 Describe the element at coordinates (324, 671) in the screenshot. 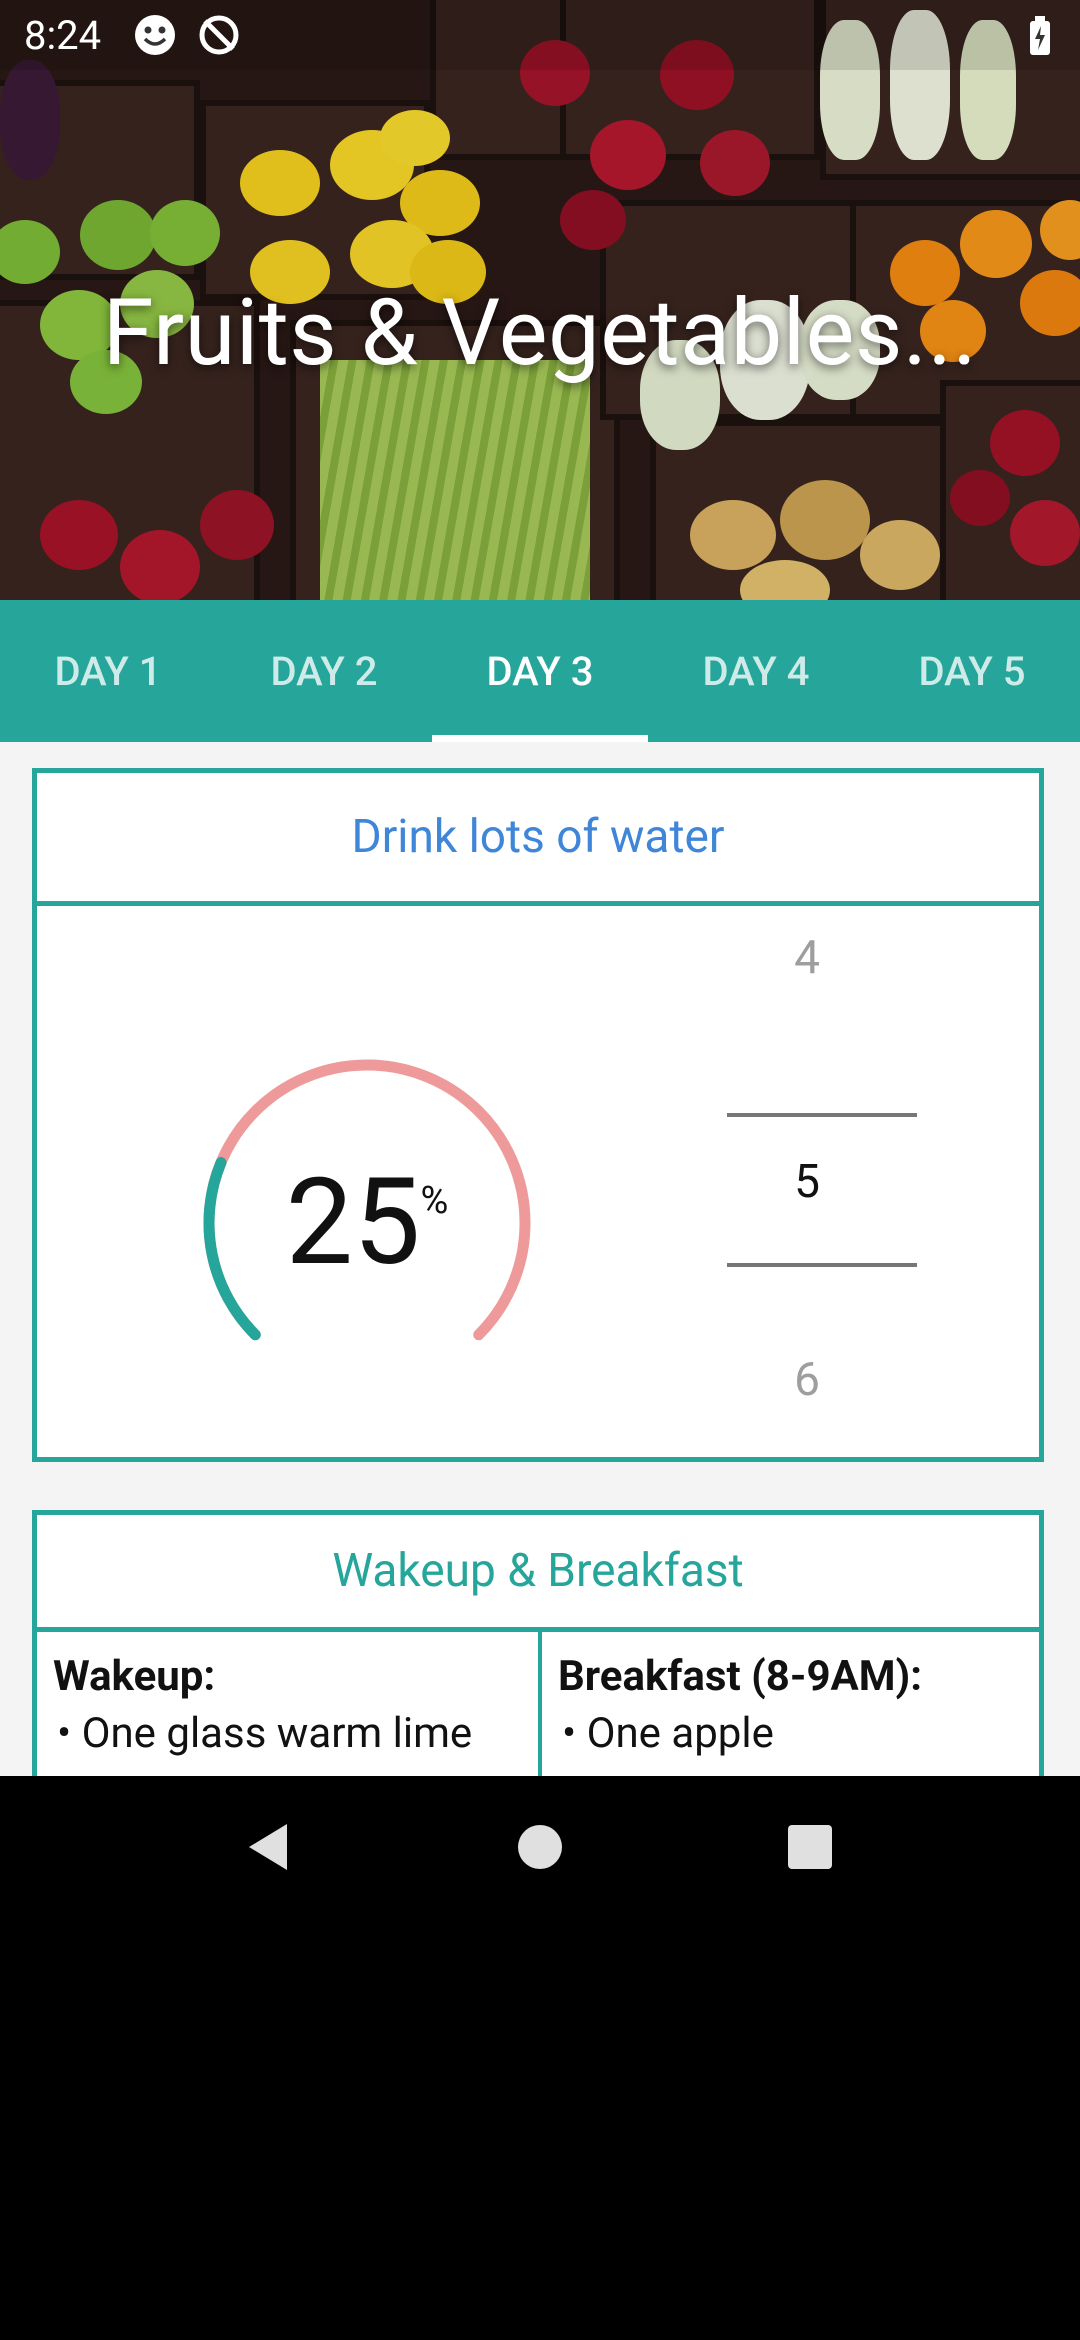

I see `tab-day-2: DAY 2` at that location.